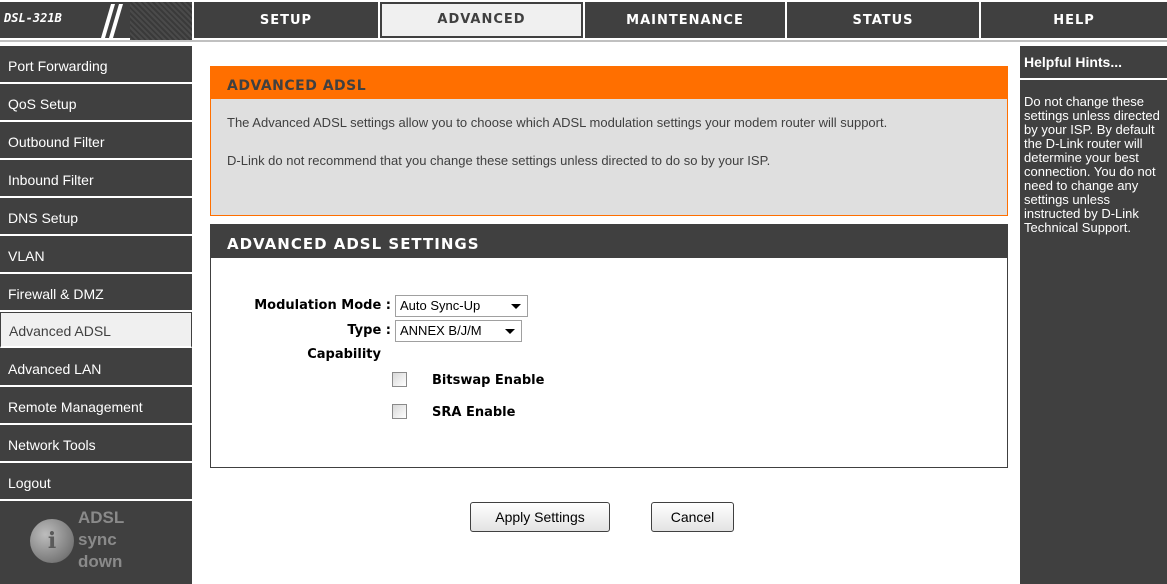 Image resolution: width=1167 pixels, height=584 pixels. What do you see at coordinates (100, 561) in the screenshot?
I see `sync-status-line3: down` at bounding box center [100, 561].